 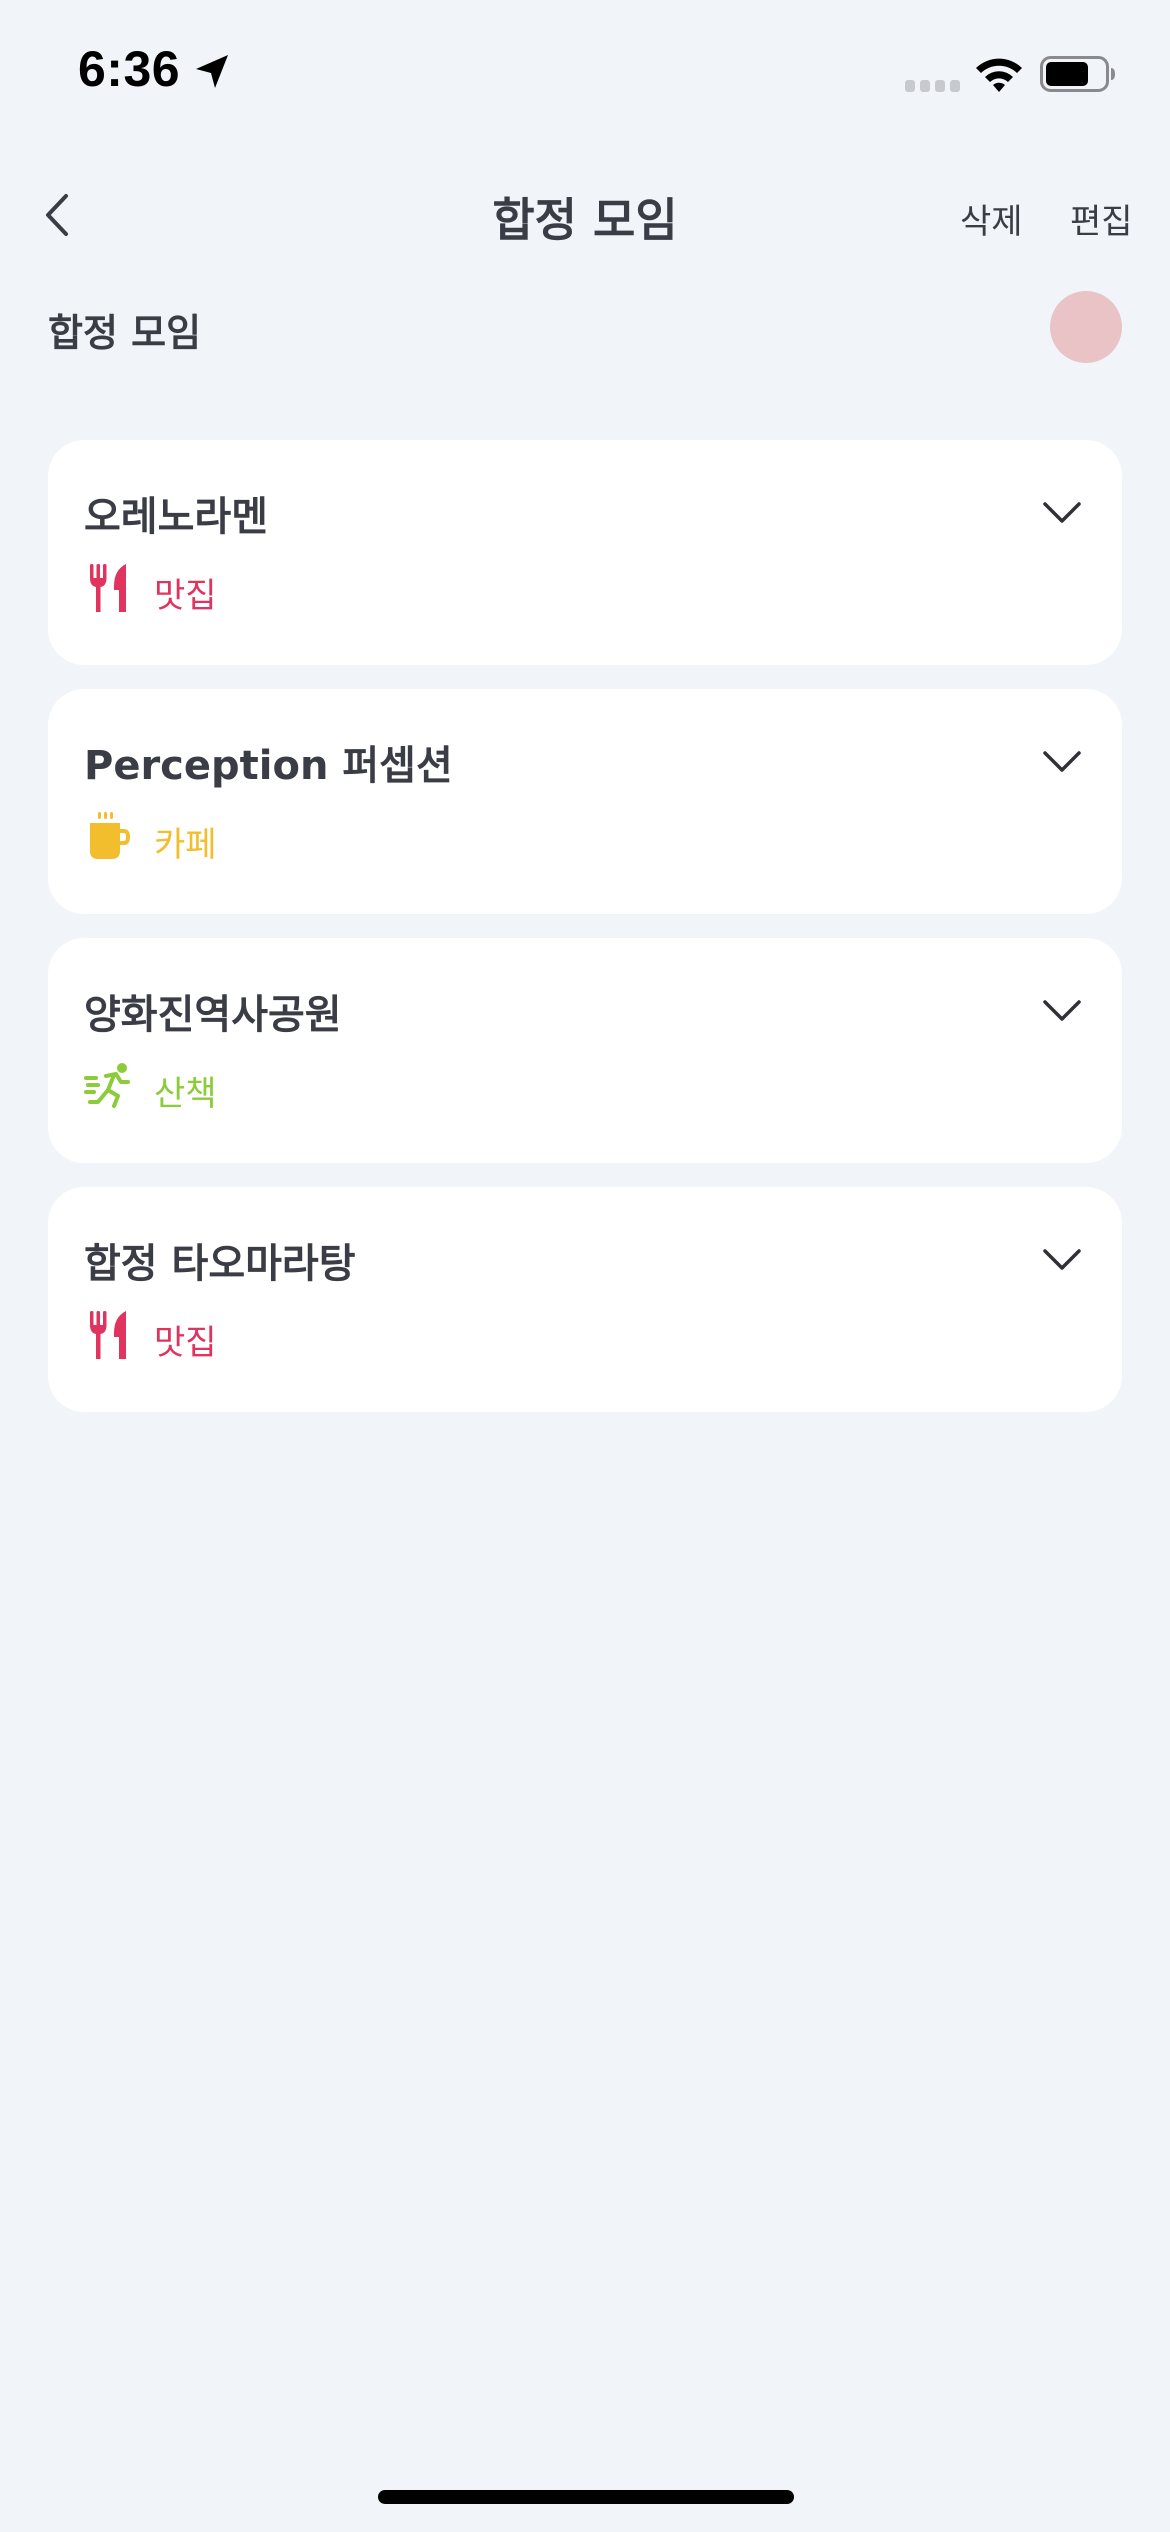 What do you see at coordinates (213, 1015) in the screenshot?
I see `place-name: 양화진역사공원` at bounding box center [213, 1015].